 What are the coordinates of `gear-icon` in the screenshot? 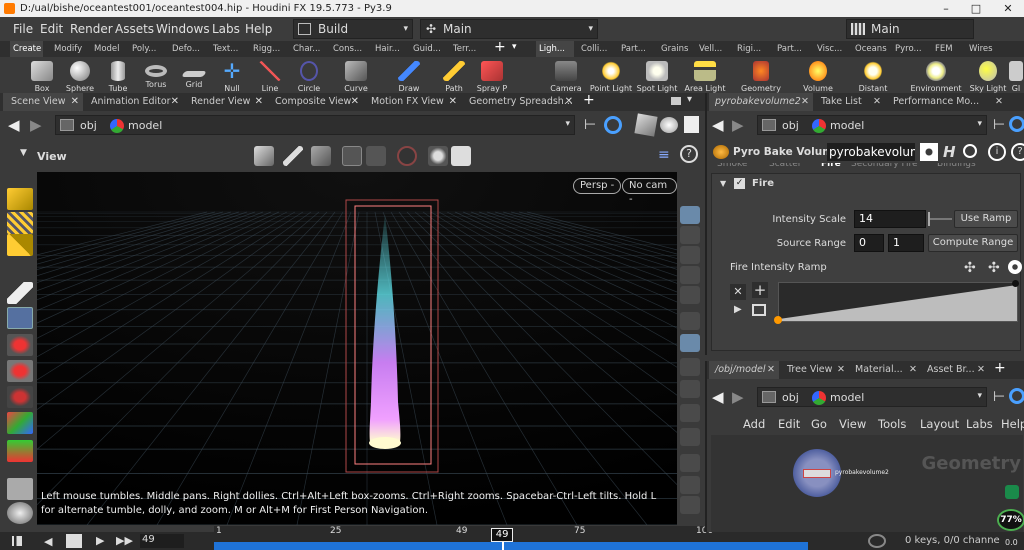 It's located at (461, 156).